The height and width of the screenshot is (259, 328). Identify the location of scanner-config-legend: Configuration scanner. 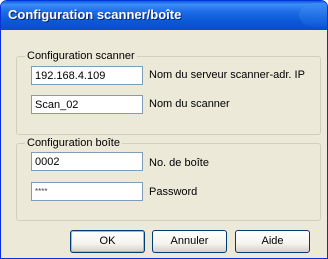
(81, 56).